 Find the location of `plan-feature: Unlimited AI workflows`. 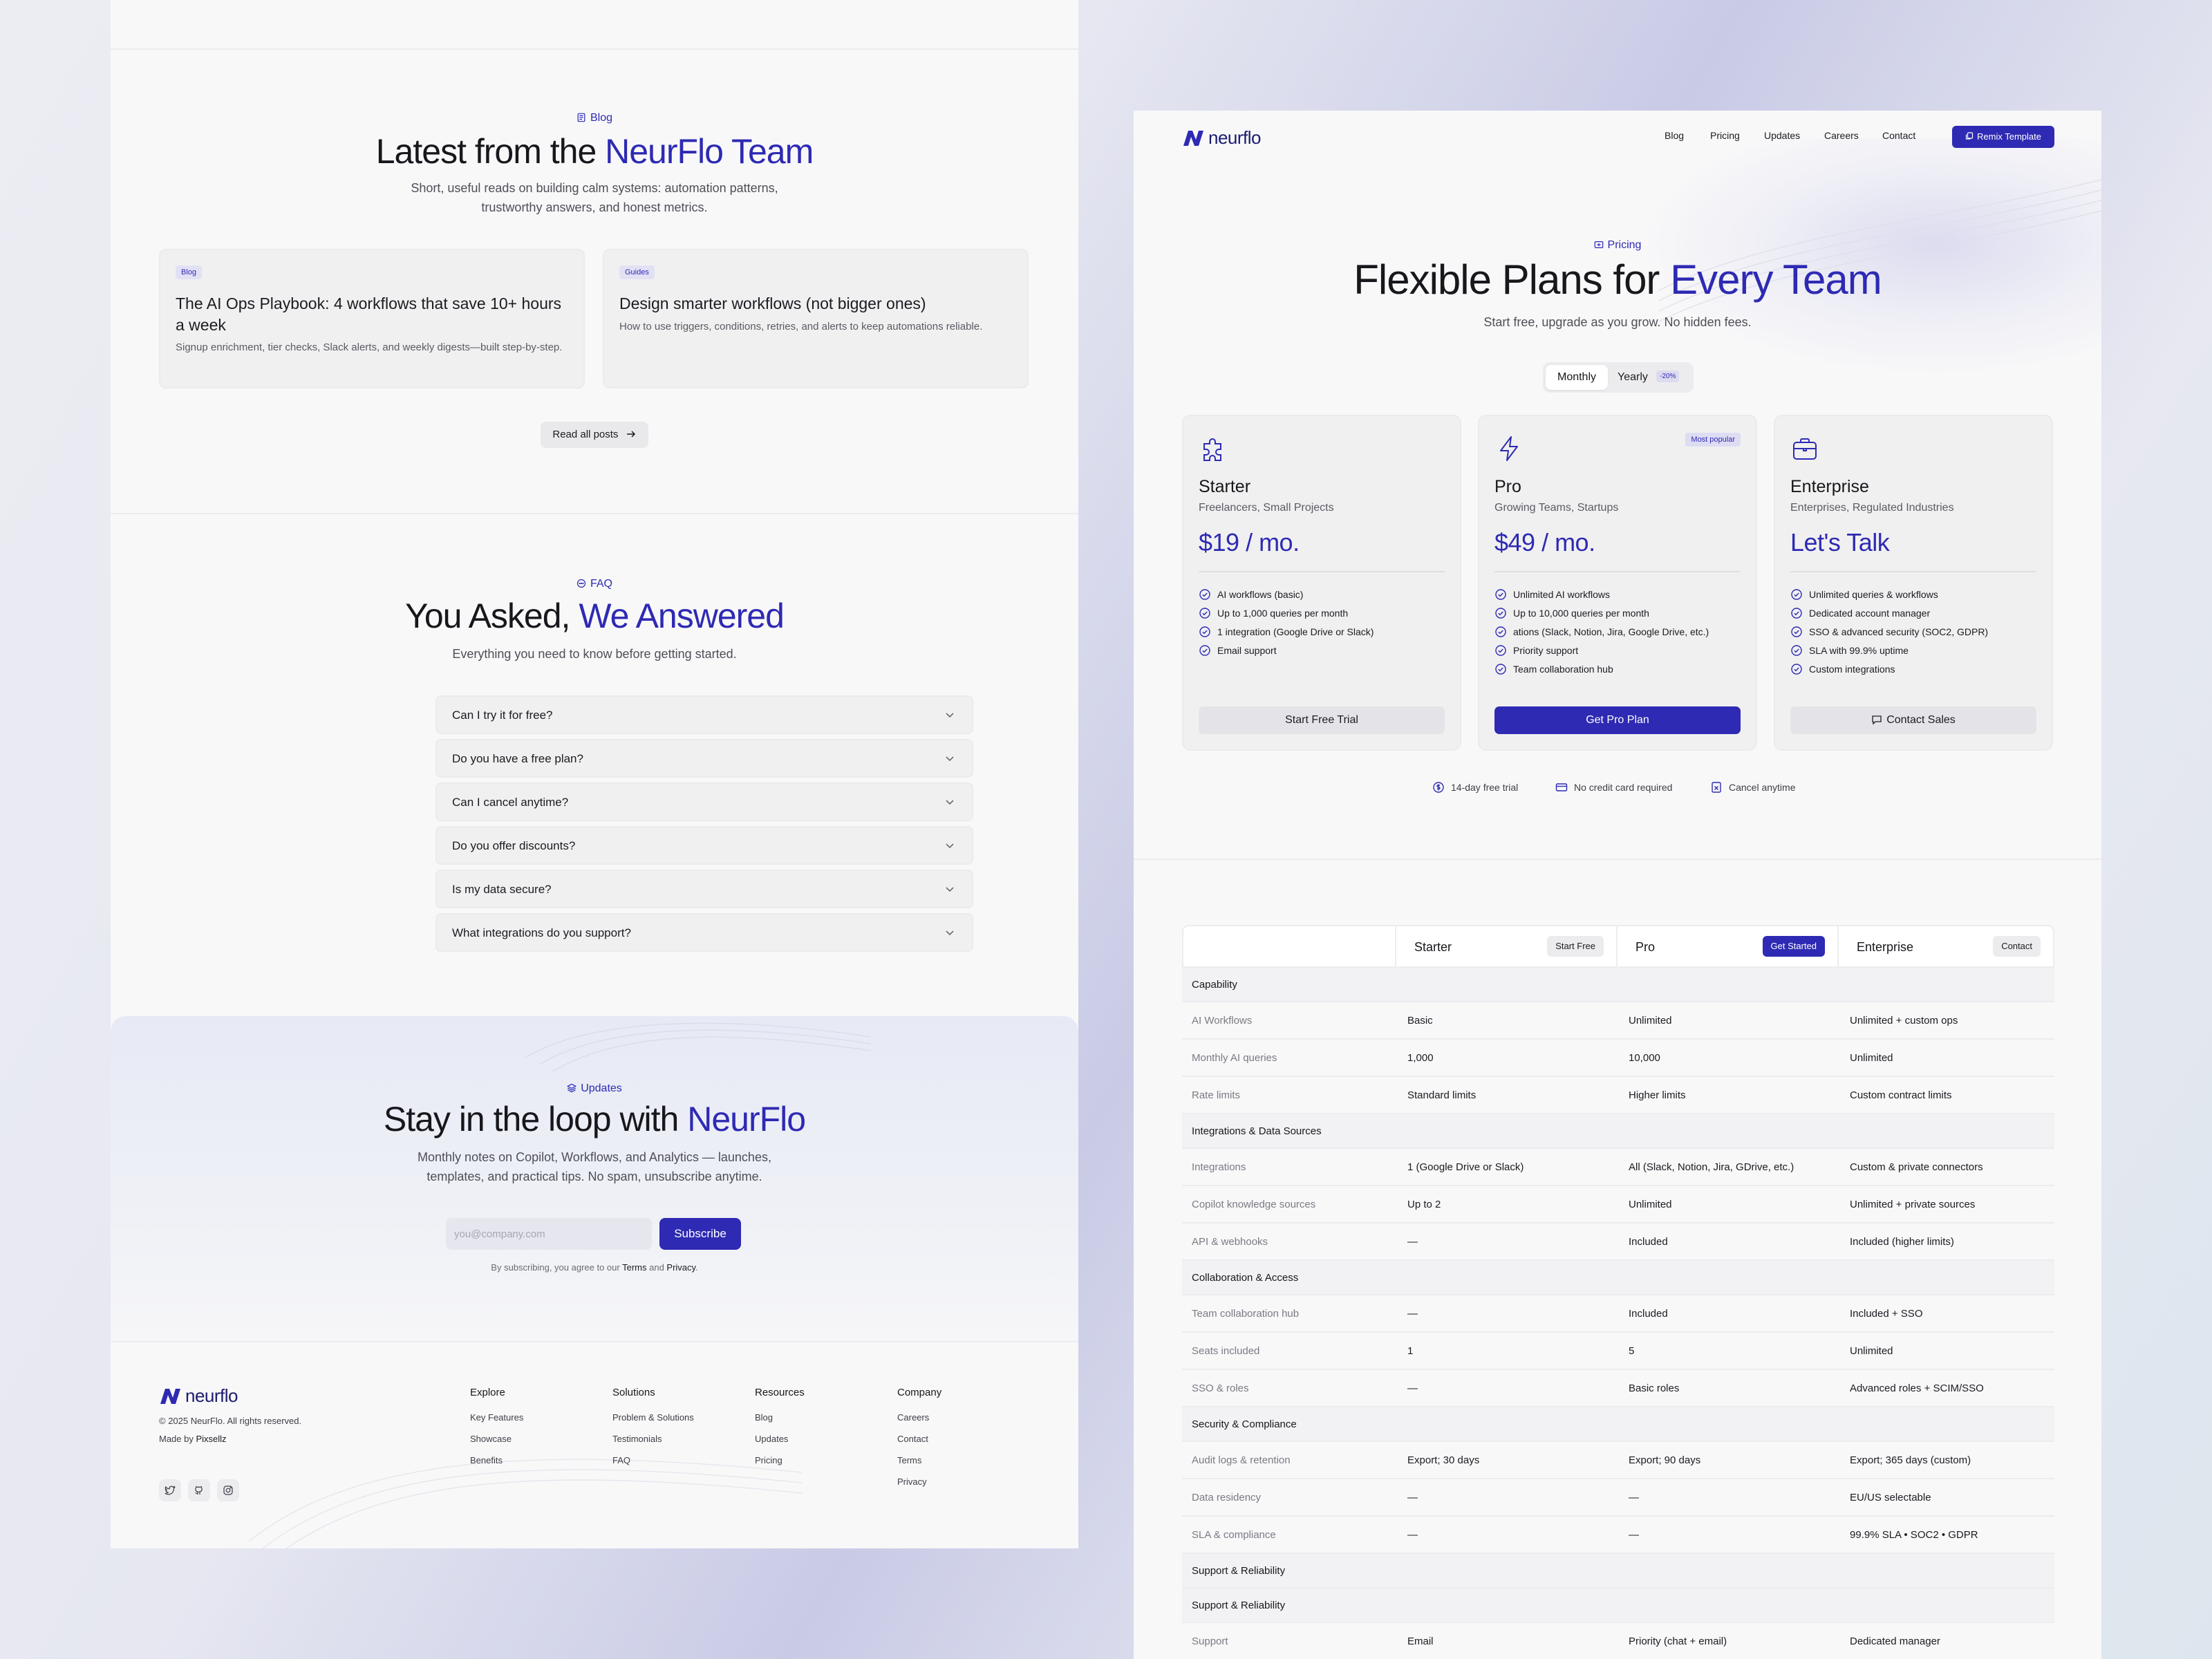

plan-feature: Unlimited AI workflows is located at coordinates (1621, 594).